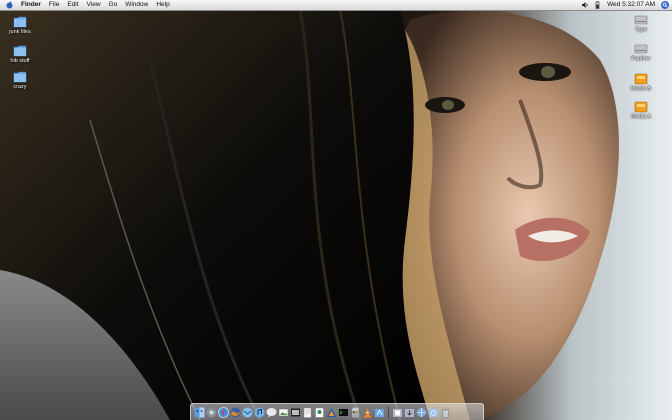 The height and width of the screenshot is (420, 672). What do you see at coordinates (113, 5) in the screenshot?
I see `menu-go: Go` at bounding box center [113, 5].